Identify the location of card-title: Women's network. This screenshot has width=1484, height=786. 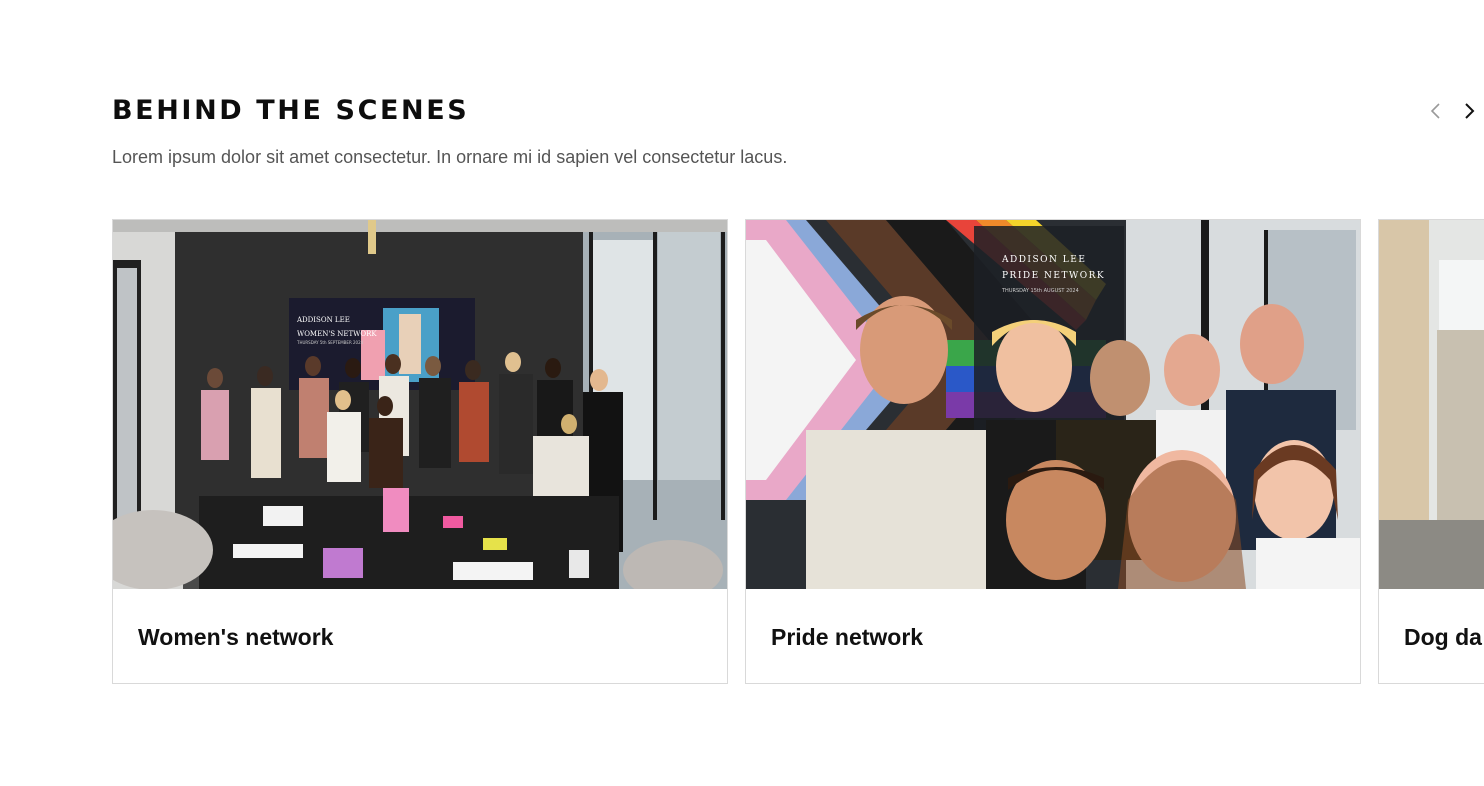
(236, 637).